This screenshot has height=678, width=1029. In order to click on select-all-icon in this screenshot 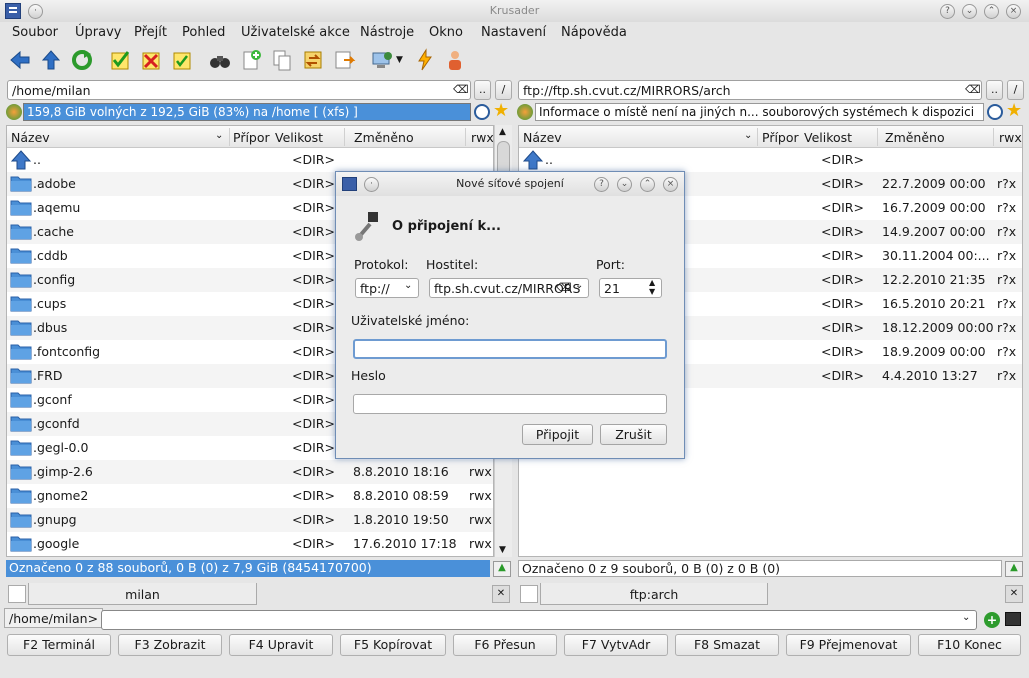, I will do `click(120, 60)`.